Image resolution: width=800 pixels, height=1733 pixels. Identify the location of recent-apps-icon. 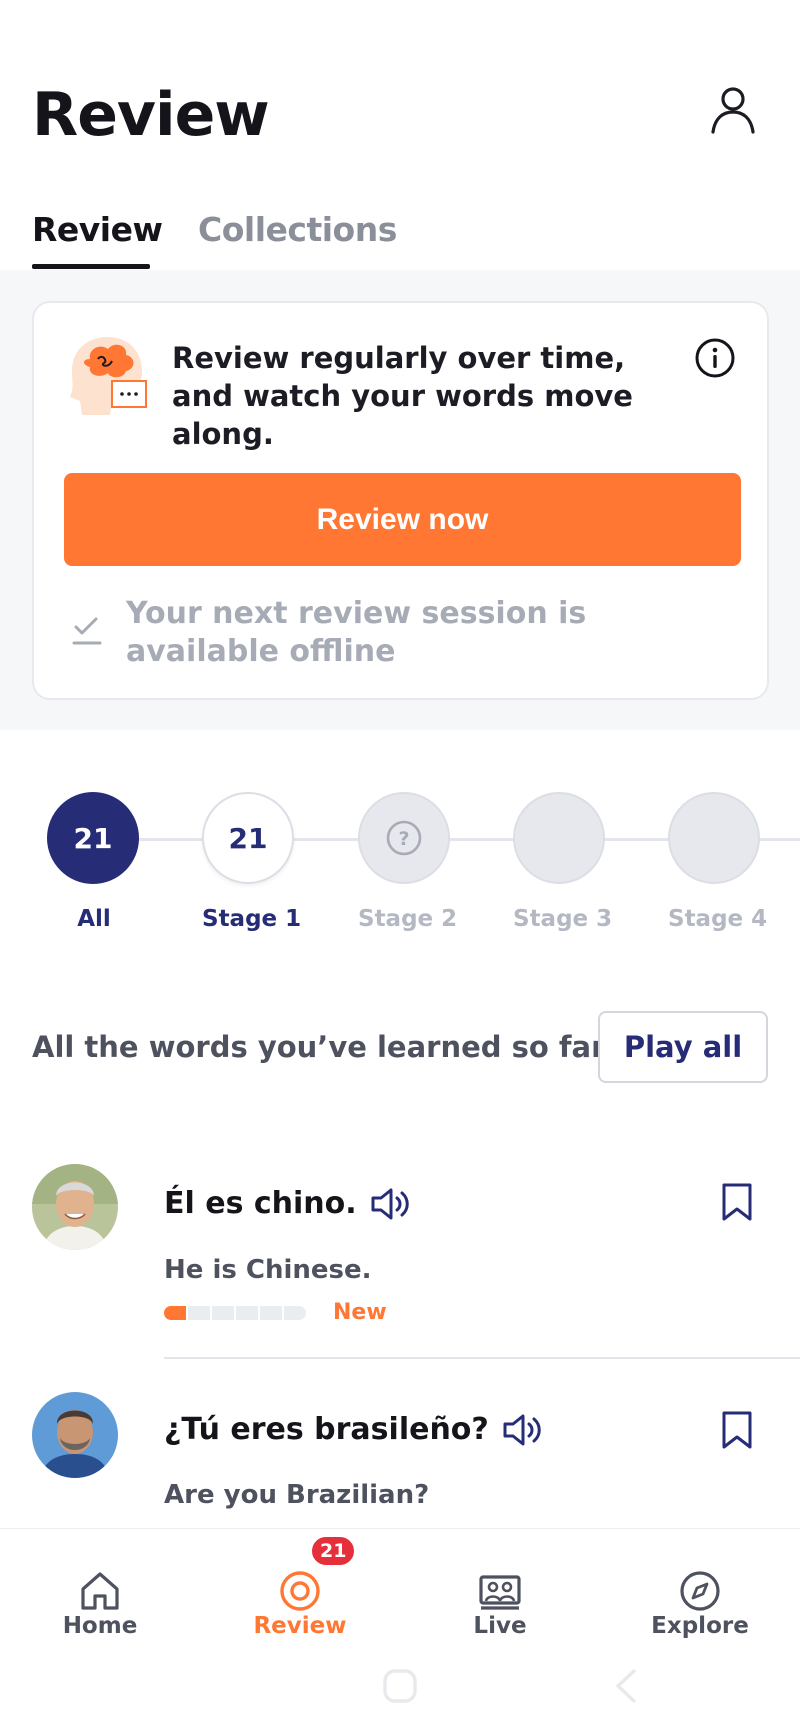
(176, 1686).